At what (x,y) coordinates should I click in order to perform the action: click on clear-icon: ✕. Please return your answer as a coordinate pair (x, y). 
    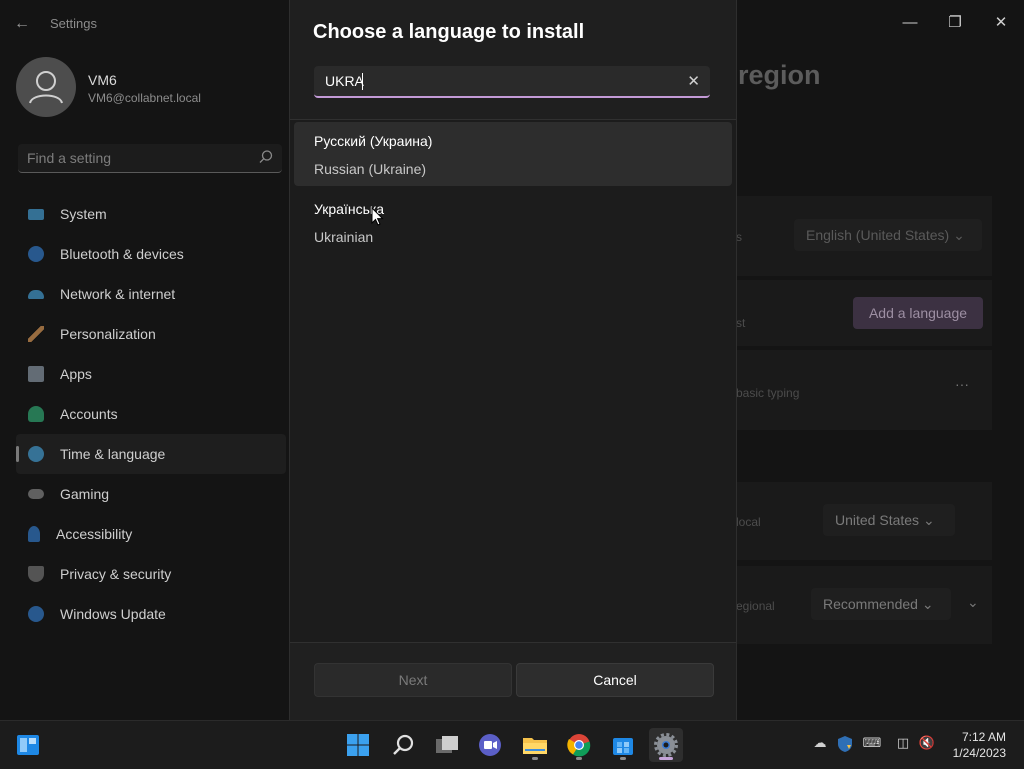
    Looking at the image, I should click on (693, 81).